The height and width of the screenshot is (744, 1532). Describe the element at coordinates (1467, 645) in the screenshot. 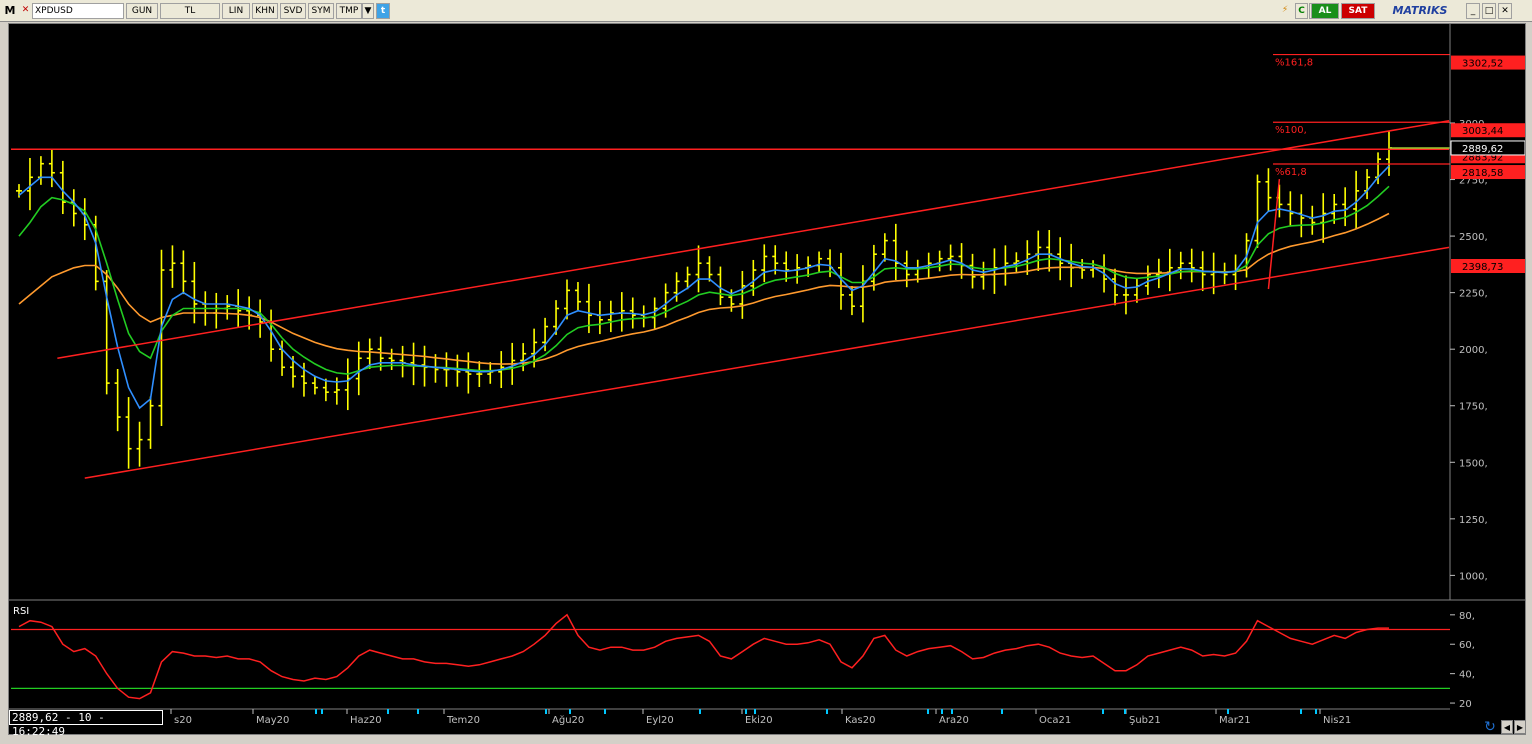

I see `rsi-tick-label: 60,` at that location.